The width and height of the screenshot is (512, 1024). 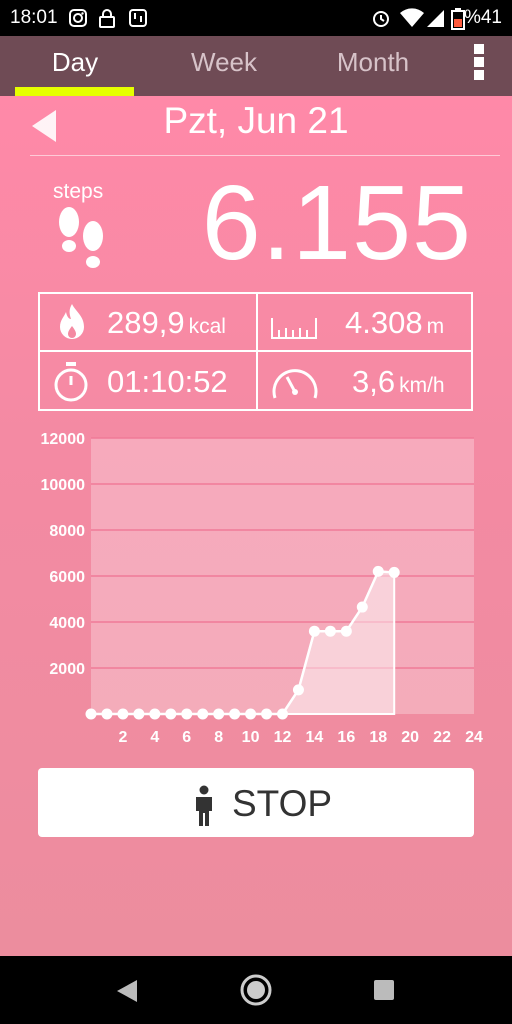 I want to click on home-nav-icon, so click(x=256, y=990).